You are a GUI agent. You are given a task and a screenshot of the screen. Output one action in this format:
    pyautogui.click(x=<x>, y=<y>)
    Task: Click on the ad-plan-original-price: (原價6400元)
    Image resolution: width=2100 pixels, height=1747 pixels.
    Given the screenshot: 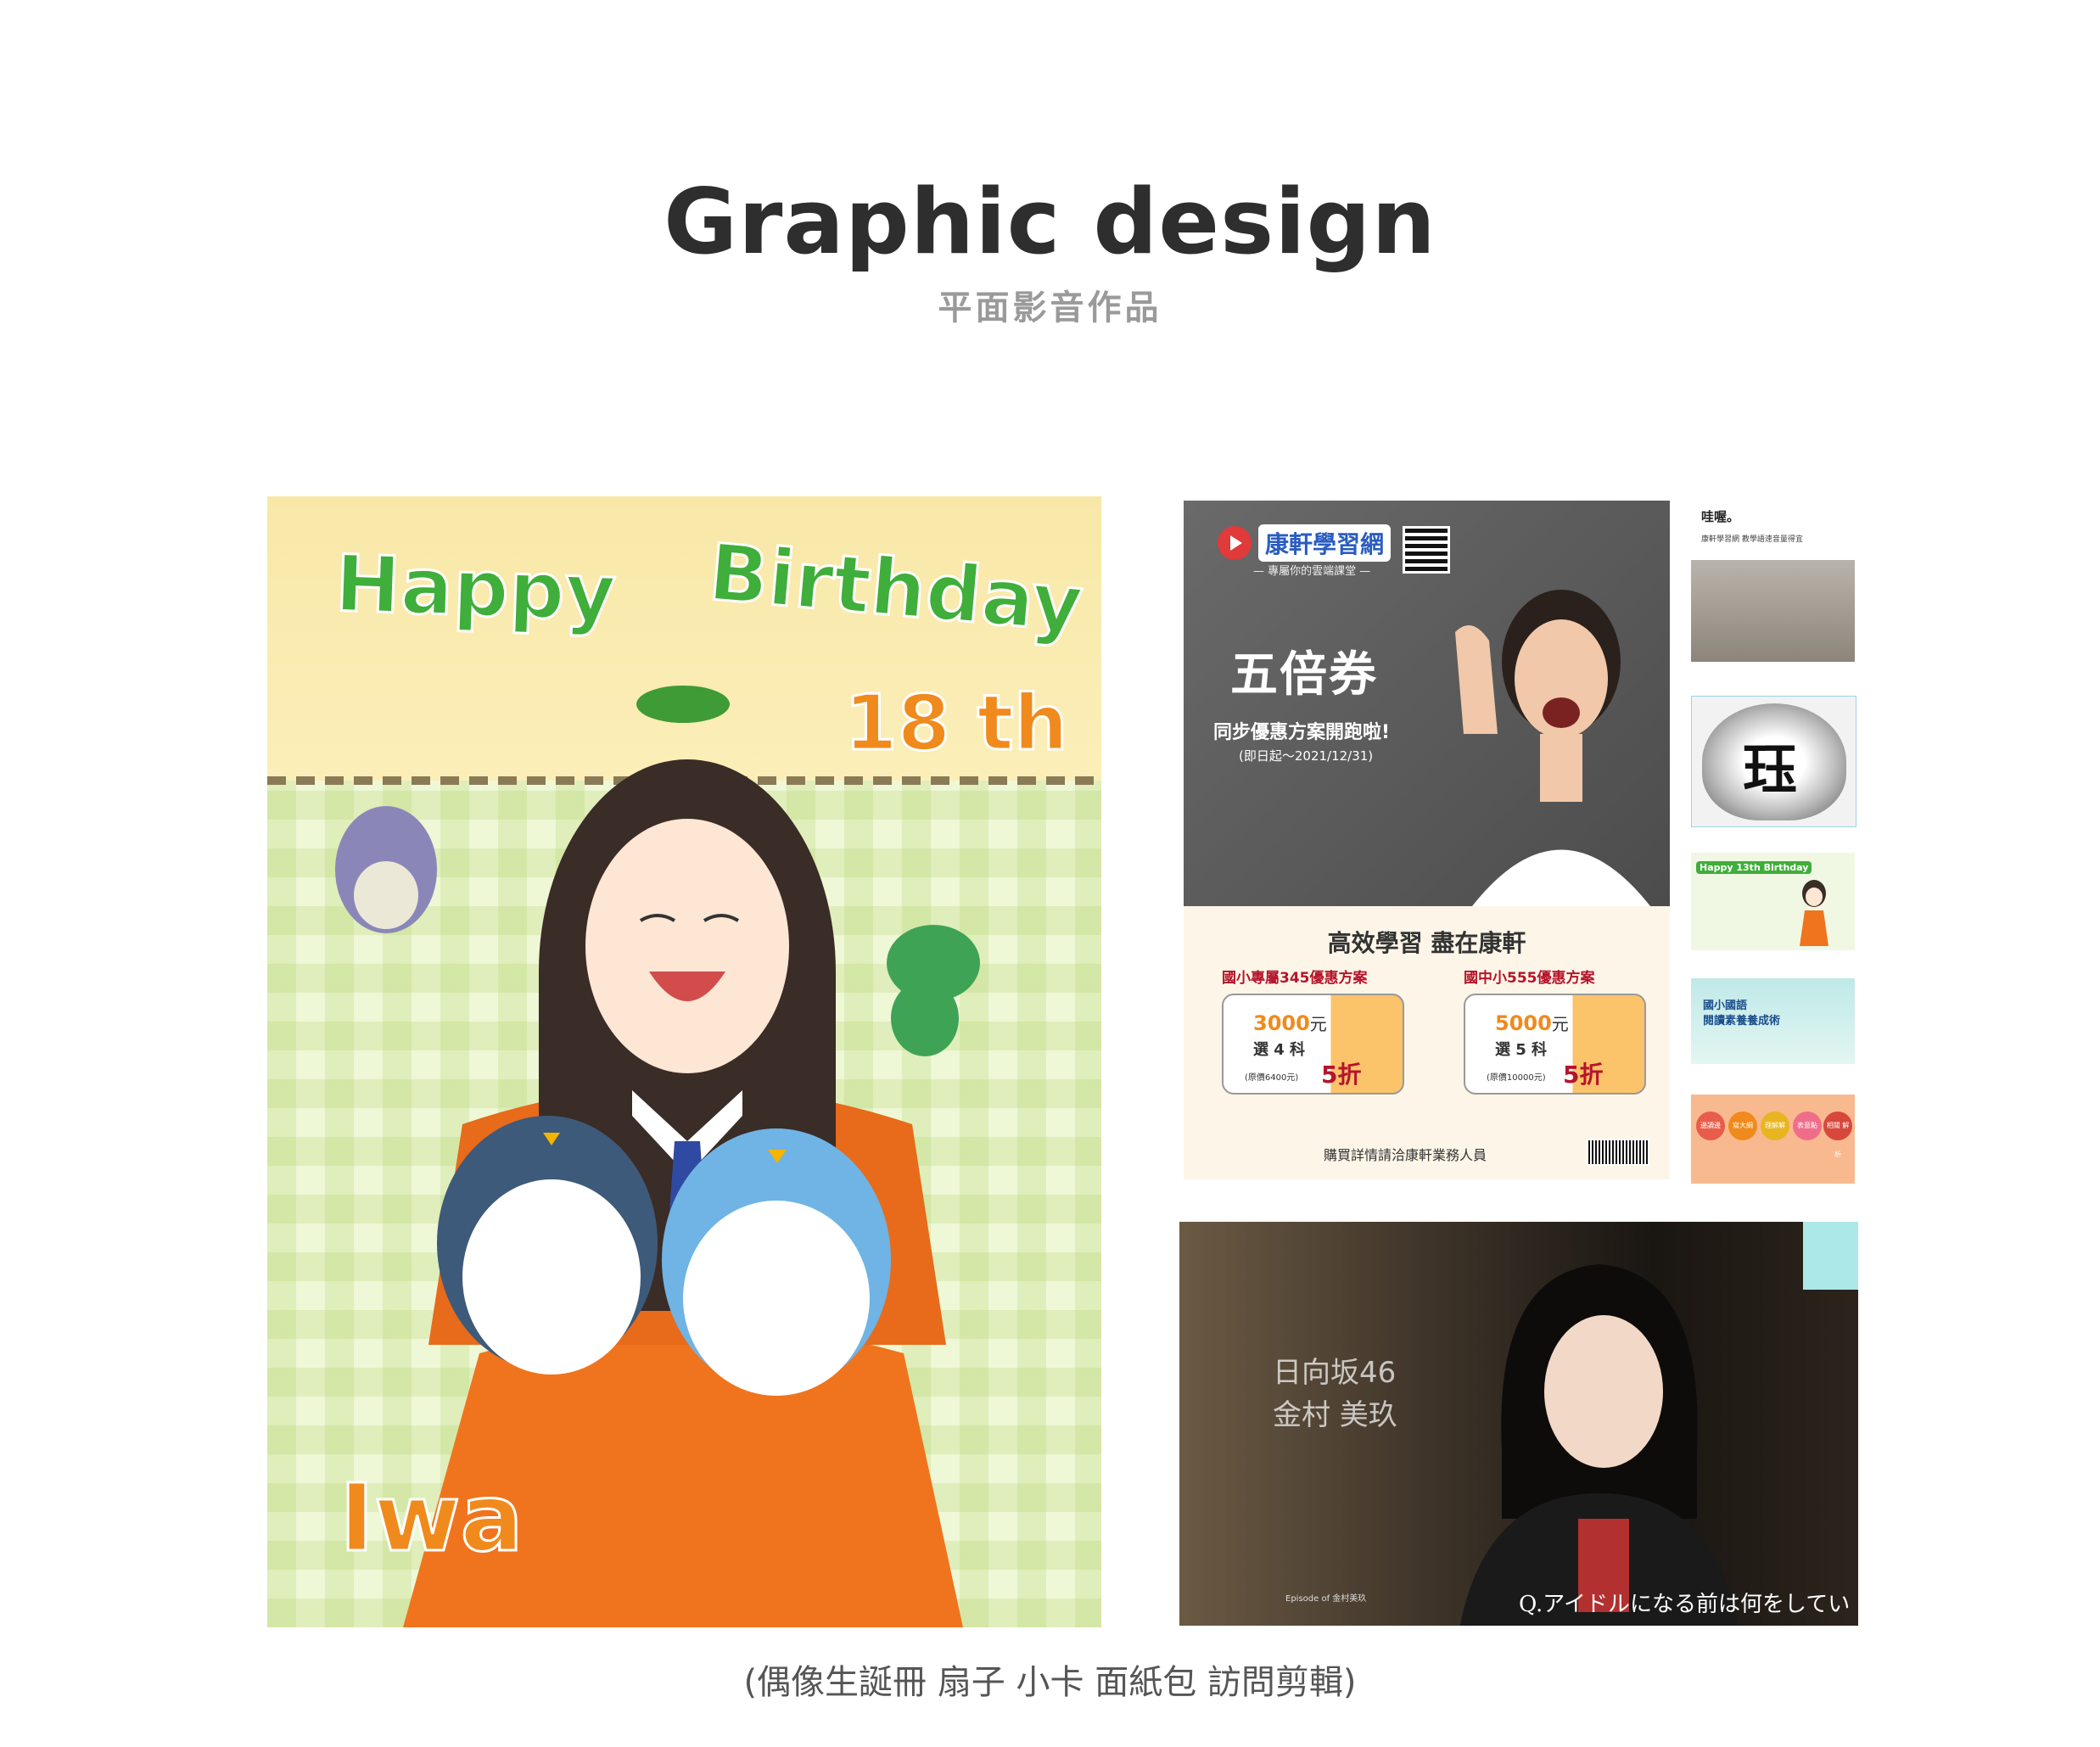 What is the action you would take?
    pyautogui.click(x=1272, y=1078)
    